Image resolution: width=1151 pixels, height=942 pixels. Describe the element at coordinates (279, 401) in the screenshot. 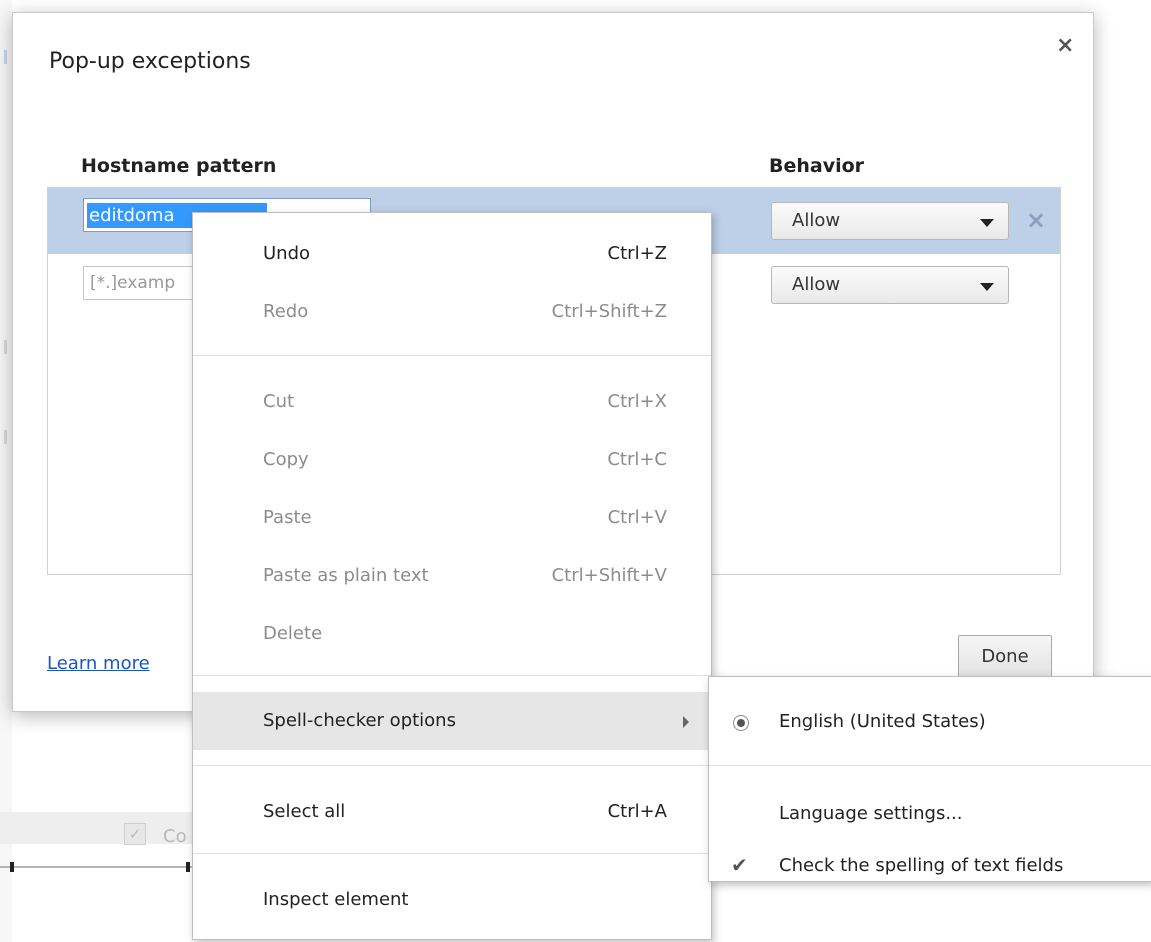

I see `menu-item-label: Cut` at that location.